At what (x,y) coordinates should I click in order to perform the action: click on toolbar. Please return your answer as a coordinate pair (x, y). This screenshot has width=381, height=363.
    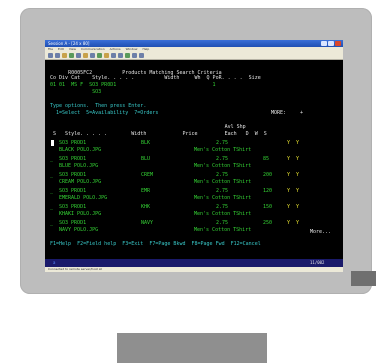
    Looking at the image, I should click on (194, 56).